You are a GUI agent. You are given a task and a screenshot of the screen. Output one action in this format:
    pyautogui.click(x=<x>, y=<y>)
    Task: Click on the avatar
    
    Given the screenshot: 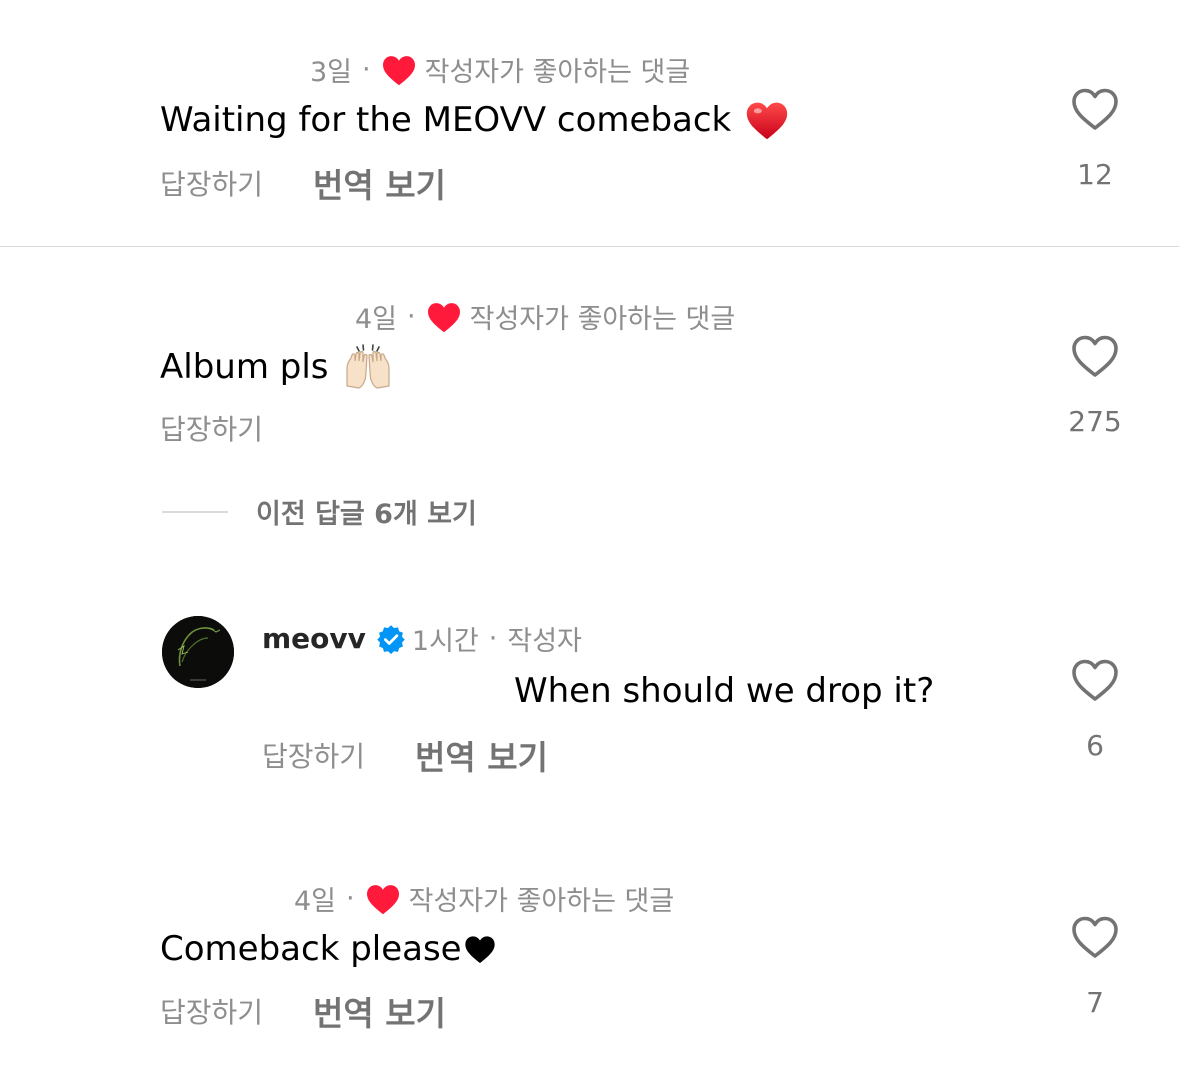 What is the action you would take?
    pyautogui.click(x=198, y=652)
    